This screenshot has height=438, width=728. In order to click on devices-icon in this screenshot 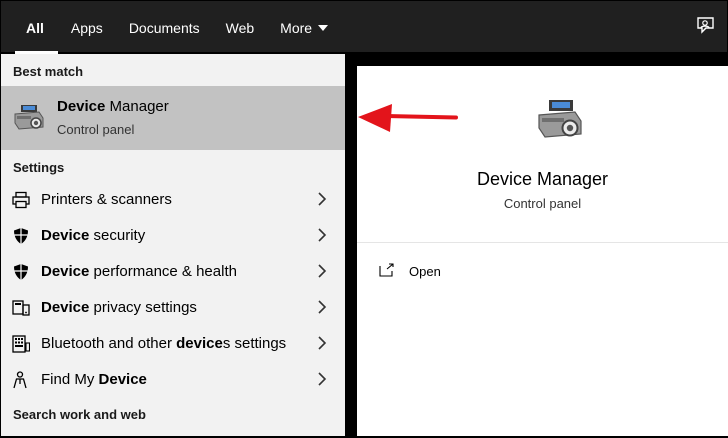, I will do `click(21, 308)`.